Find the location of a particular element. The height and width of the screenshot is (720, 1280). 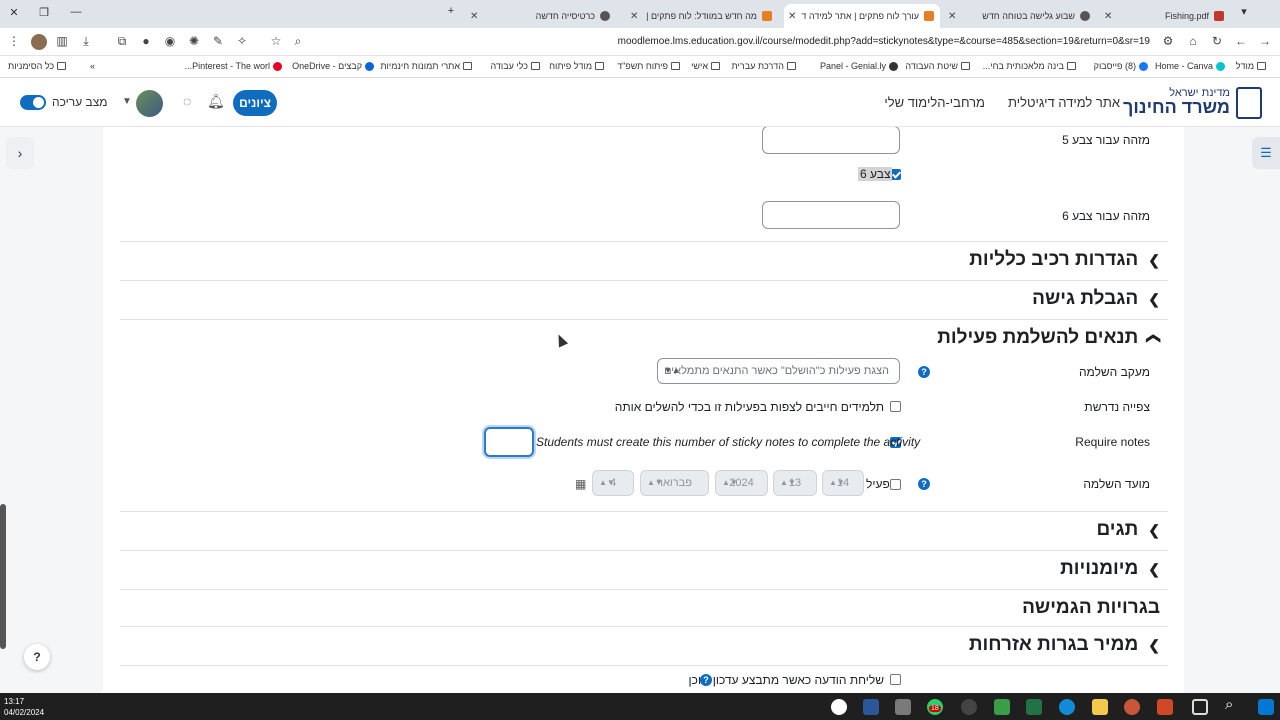

media-player-icon is located at coordinates (839, 707).